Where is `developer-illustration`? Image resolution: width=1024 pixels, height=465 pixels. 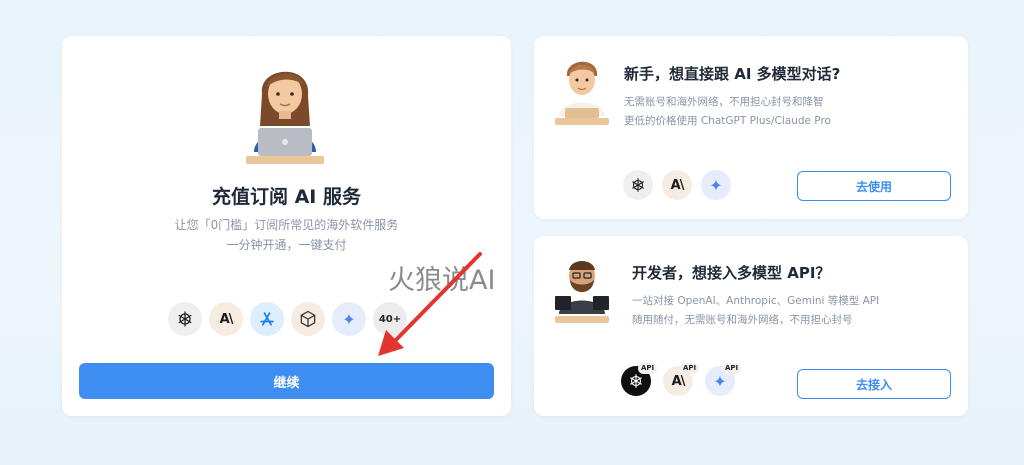
developer-illustration is located at coordinates (582, 292).